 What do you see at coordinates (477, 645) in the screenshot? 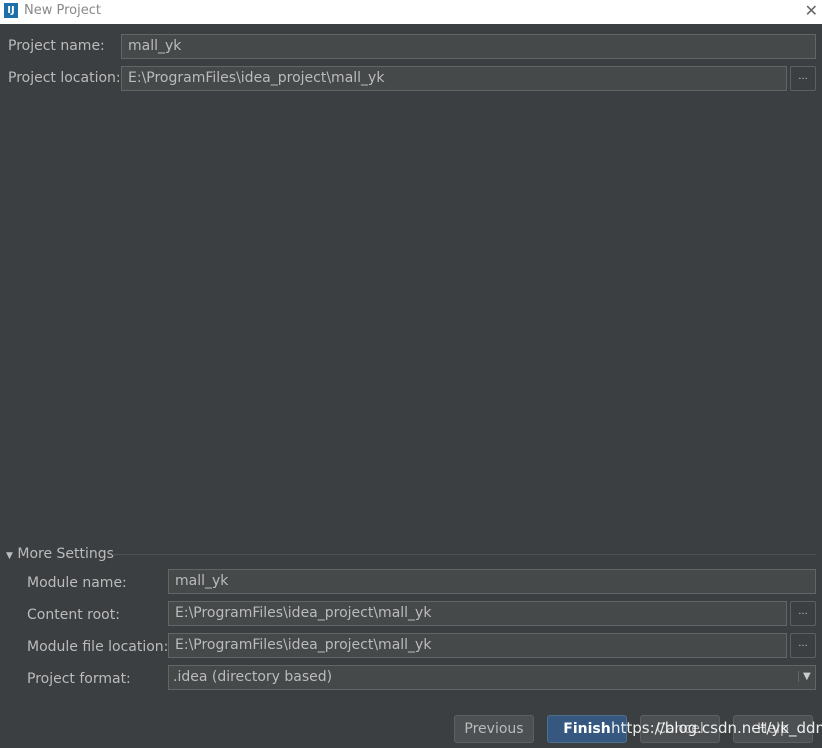
I see `module-file-location-input: E:\ProgramFiles\idea_project\mall_yk` at bounding box center [477, 645].